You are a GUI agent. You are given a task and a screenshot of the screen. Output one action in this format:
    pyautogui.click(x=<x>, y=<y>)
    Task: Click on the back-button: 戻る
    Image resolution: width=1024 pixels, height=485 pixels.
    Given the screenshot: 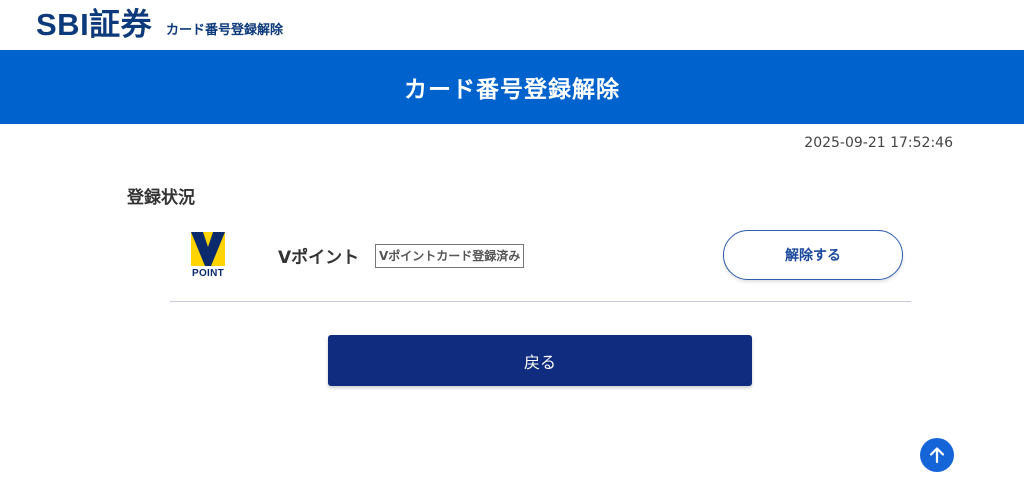 What is the action you would take?
    pyautogui.click(x=540, y=360)
    